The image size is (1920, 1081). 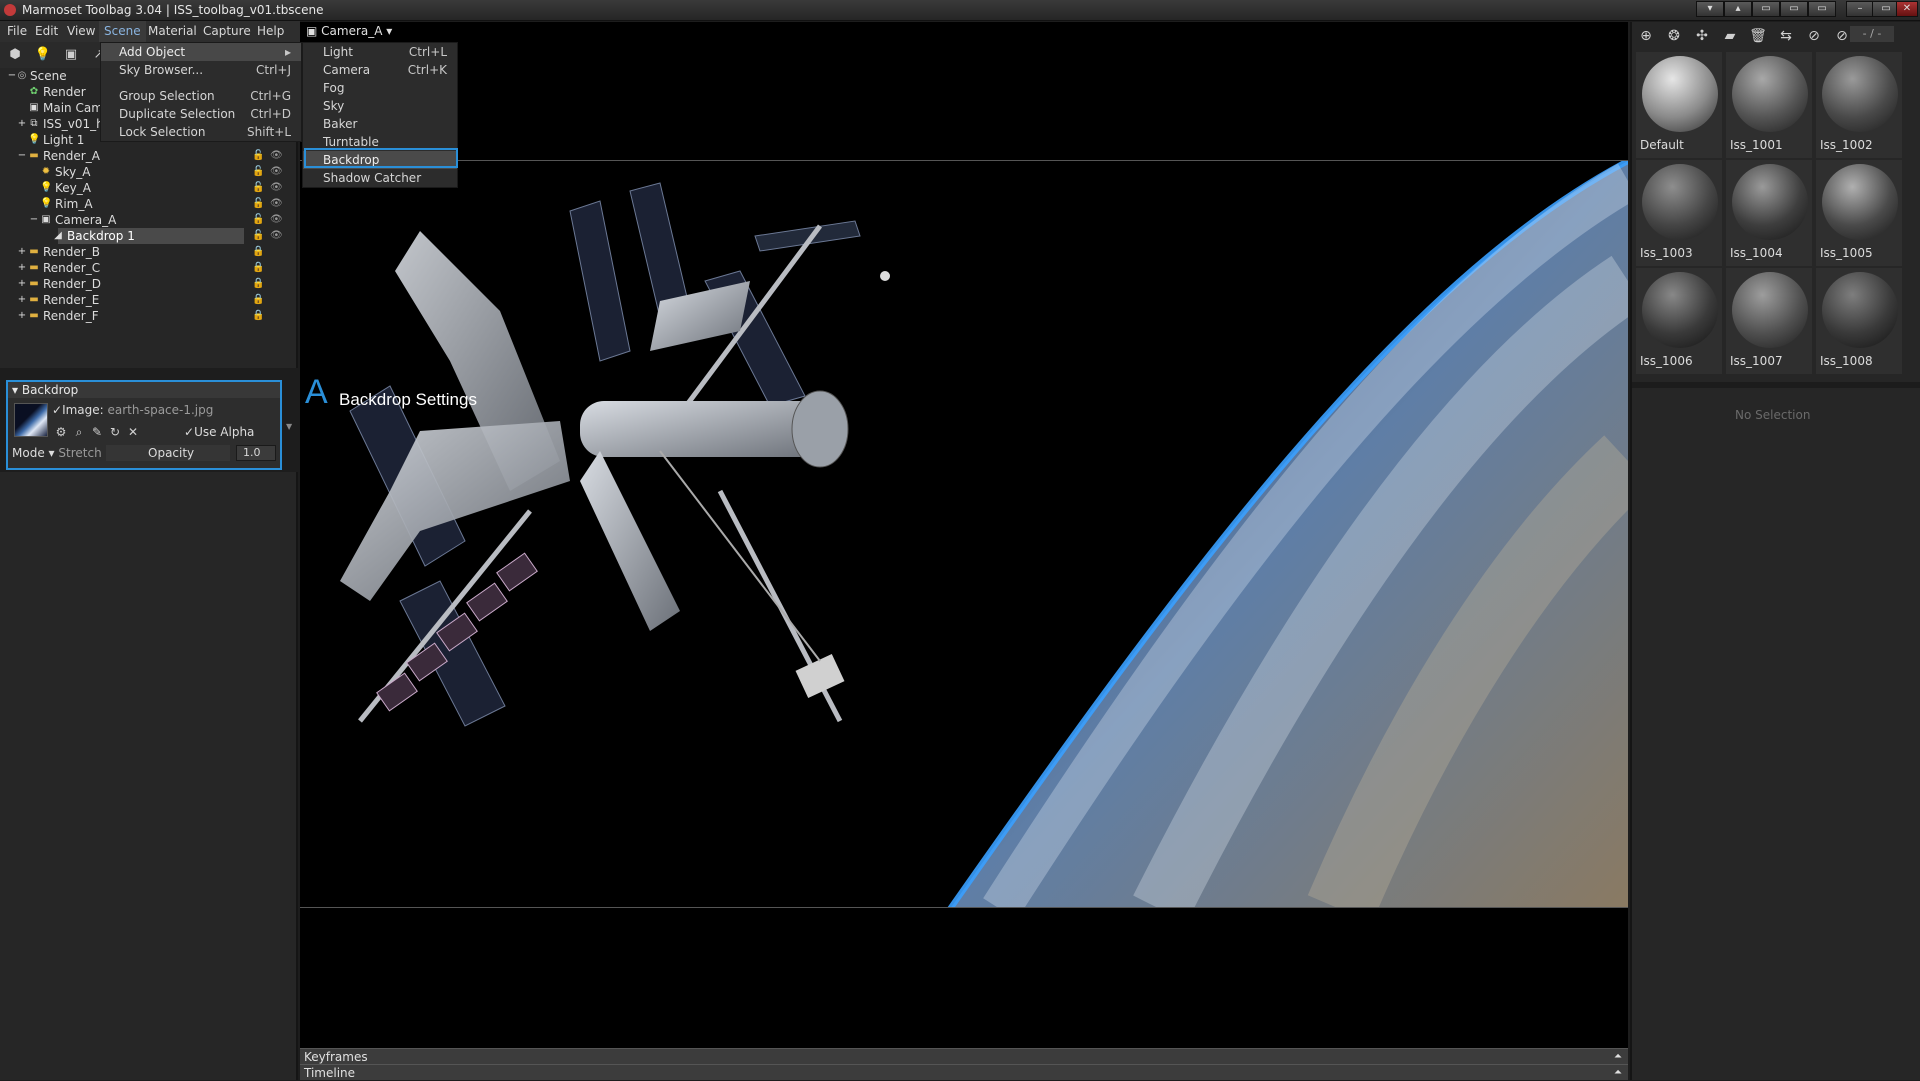 I want to click on material-swatch: Iss_1004, so click(x=1769, y=213).